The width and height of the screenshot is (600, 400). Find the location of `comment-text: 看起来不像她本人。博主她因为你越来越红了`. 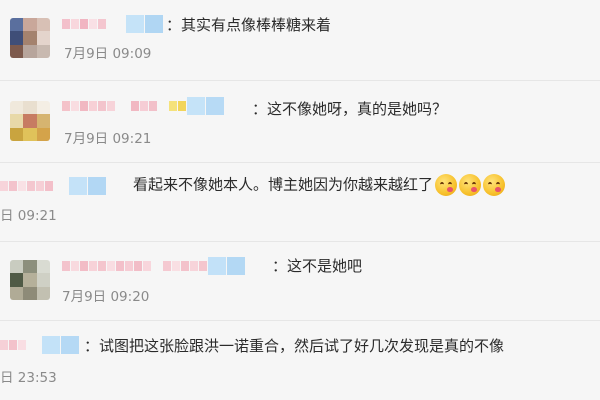

comment-text: 看起来不像她本人。博主她因为你越来越红了 is located at coordinates (319, 185).